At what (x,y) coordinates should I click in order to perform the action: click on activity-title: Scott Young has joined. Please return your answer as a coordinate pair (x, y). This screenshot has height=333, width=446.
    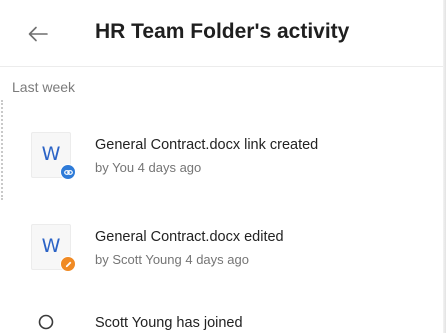
    Looking at the image, I should click on (169, 323).